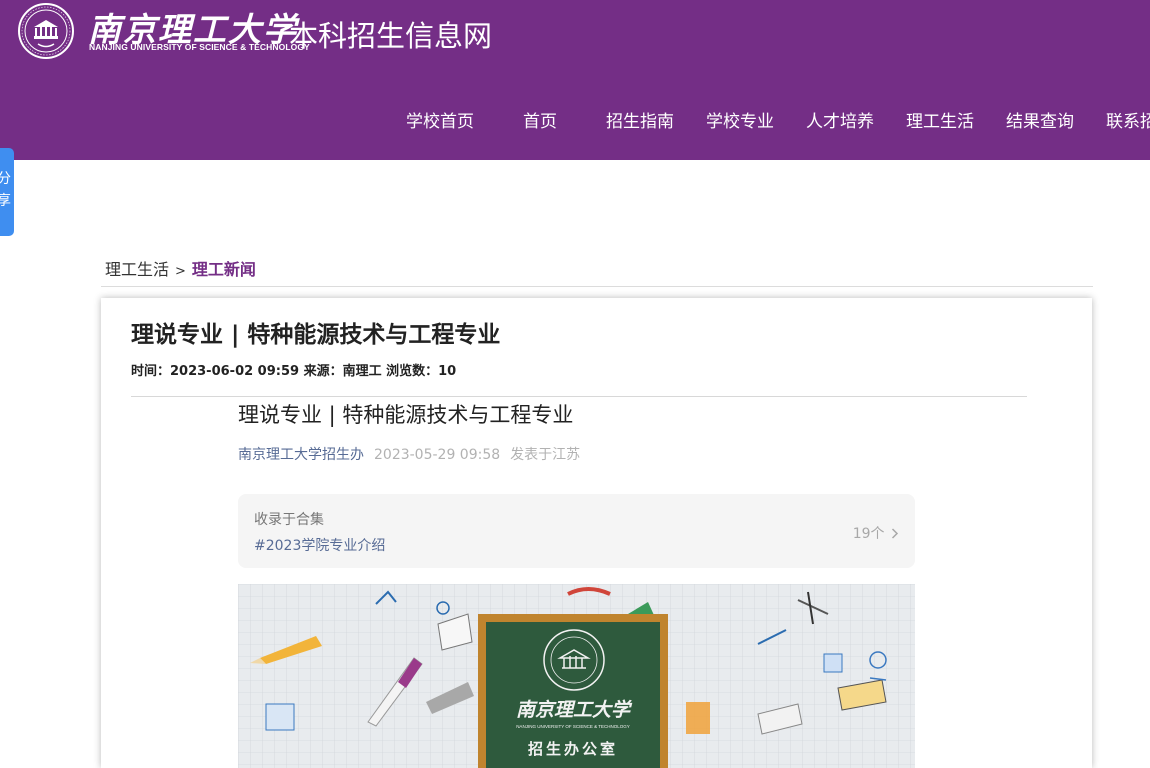 The height and width of the screenshot is (768, 1150). What do you see at coordinates (840, 119) in the screenshot?
I see `nav-item-talent-training: 人才培养` at bounding box center [840, 119].